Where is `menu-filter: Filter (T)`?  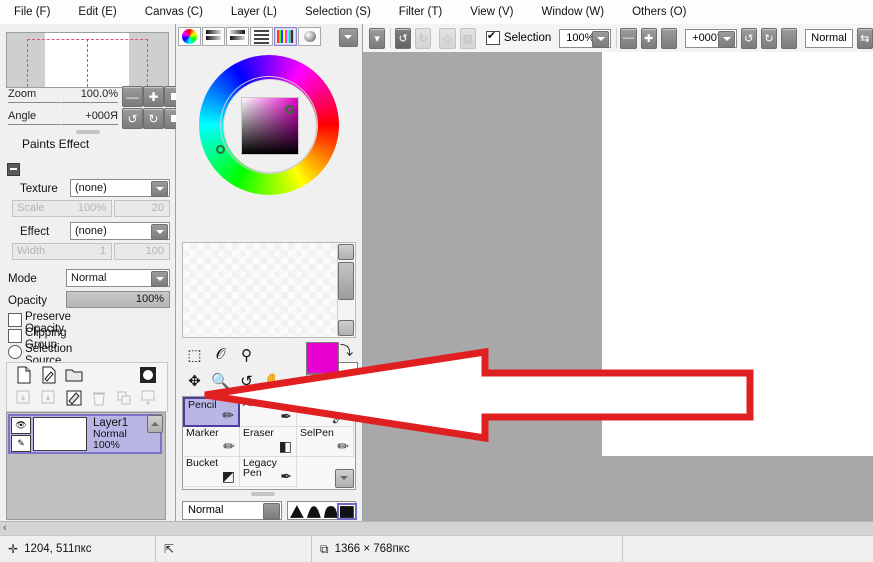 menu-filter: Filter (T) is located at coordinates (420, 12).